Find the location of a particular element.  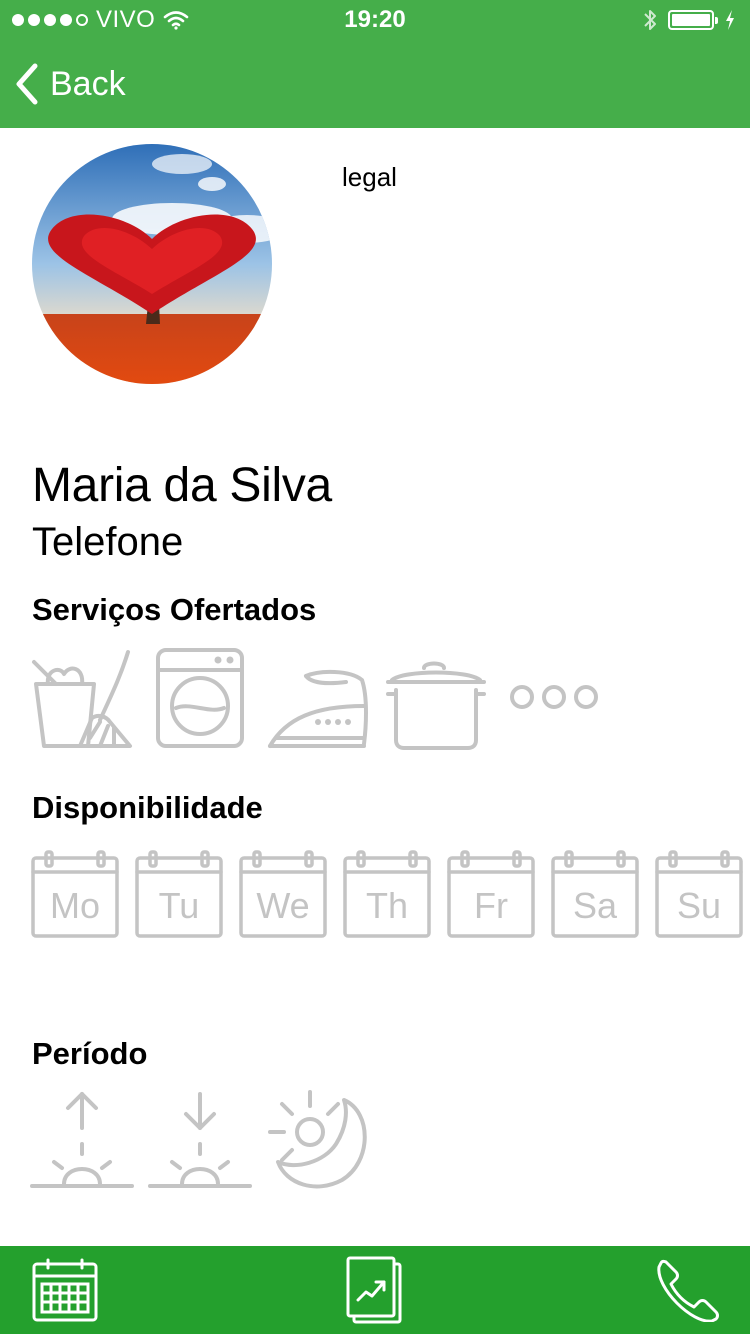

day-sa-toggle: Sa is located at coordinates (595, 895).